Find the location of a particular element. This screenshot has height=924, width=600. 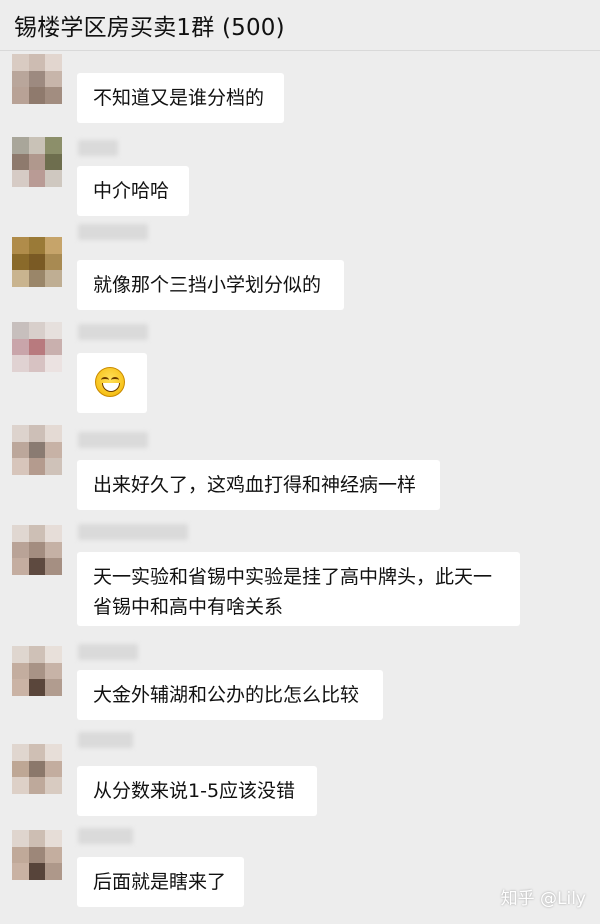

message-text: 后面就是瞎来了 is located at coordinates (160, 882).